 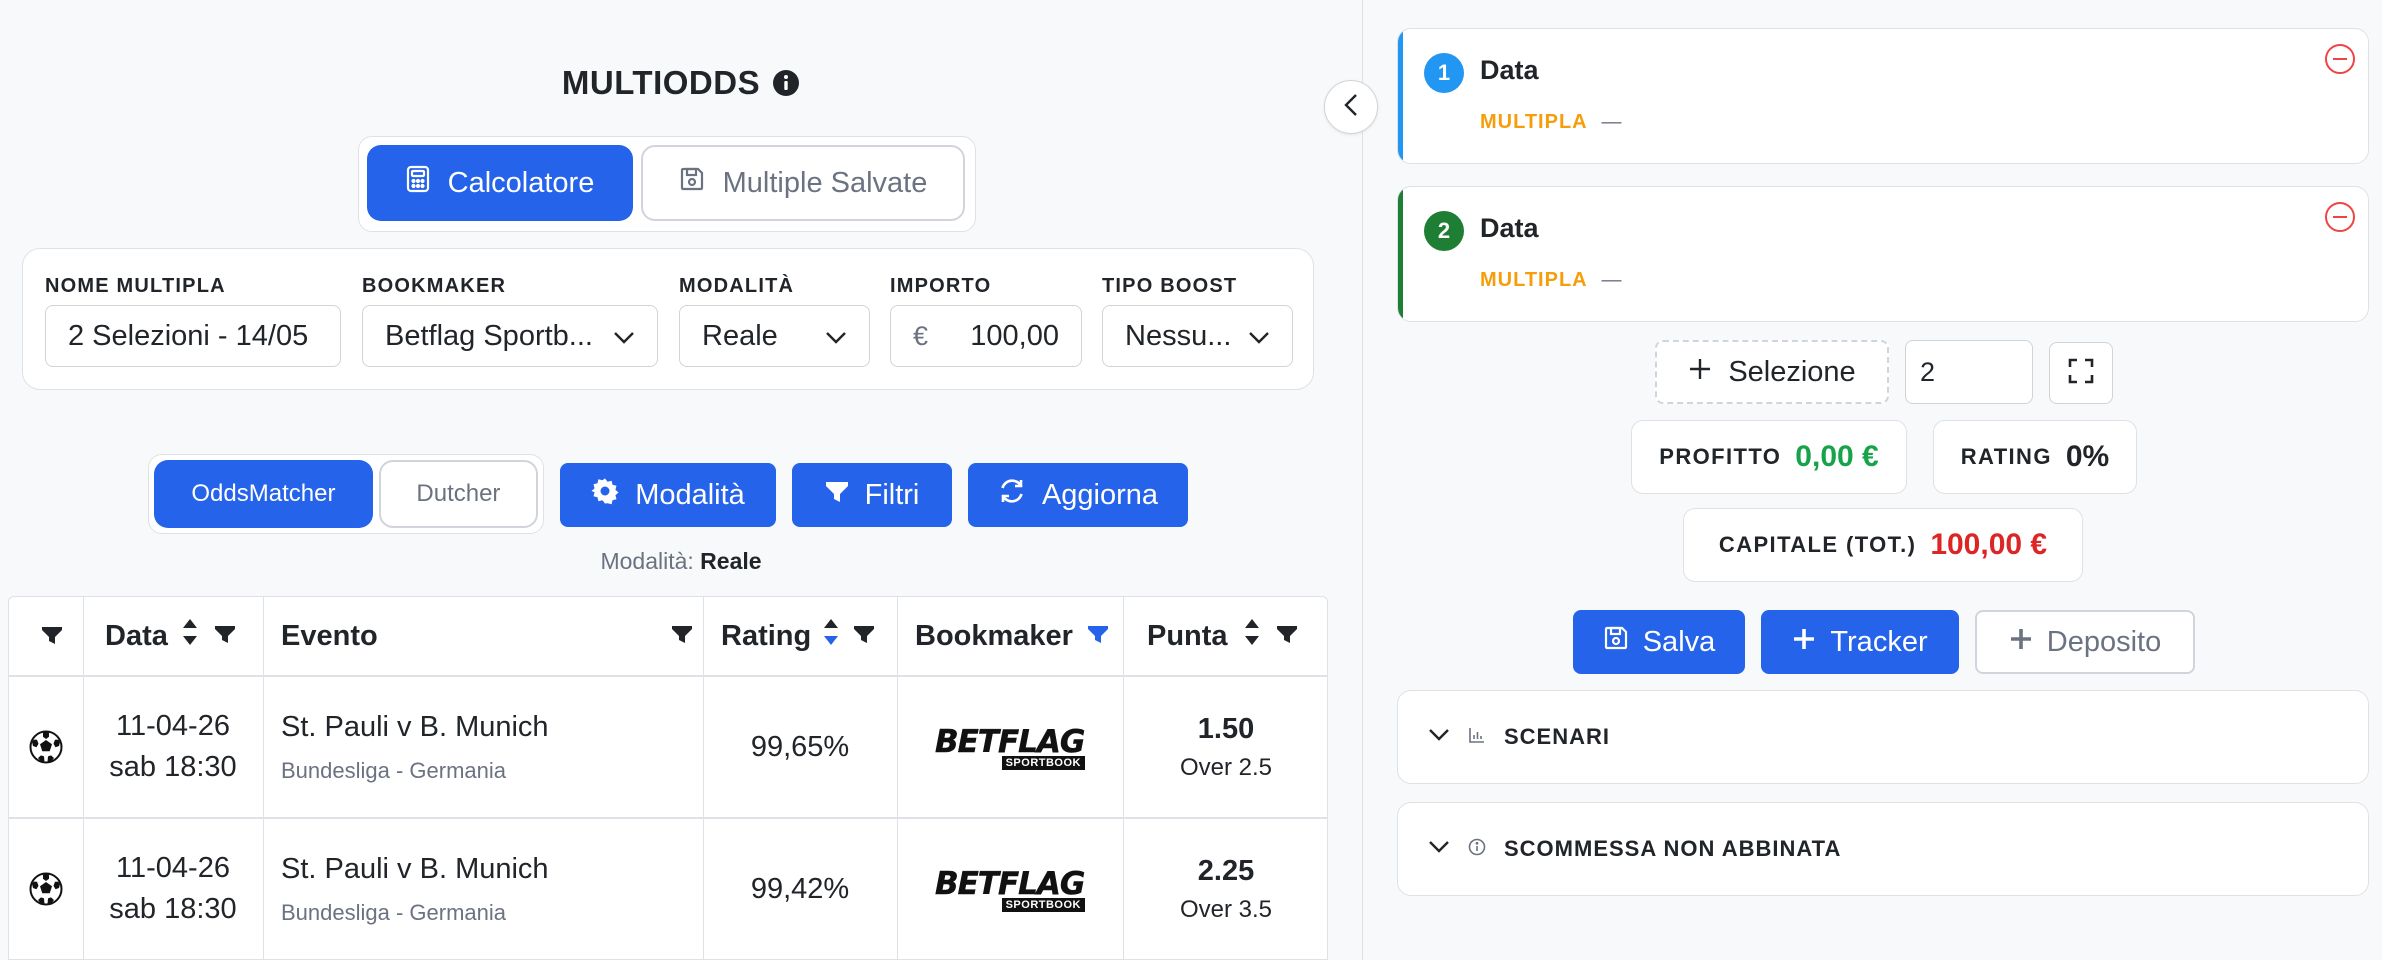 What do you see at coordinates (2085, 642) in the screenshot?
I see `deposit-button: Deposito` at bounding box center [2085, 642].